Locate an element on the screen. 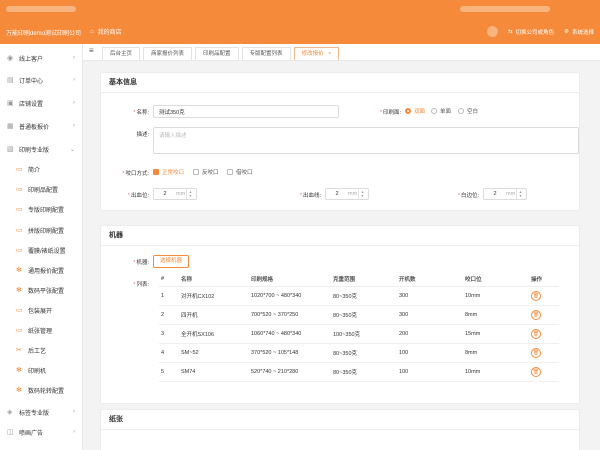  chevron-down-icon: ▼ is located at coordinates (362, 196).